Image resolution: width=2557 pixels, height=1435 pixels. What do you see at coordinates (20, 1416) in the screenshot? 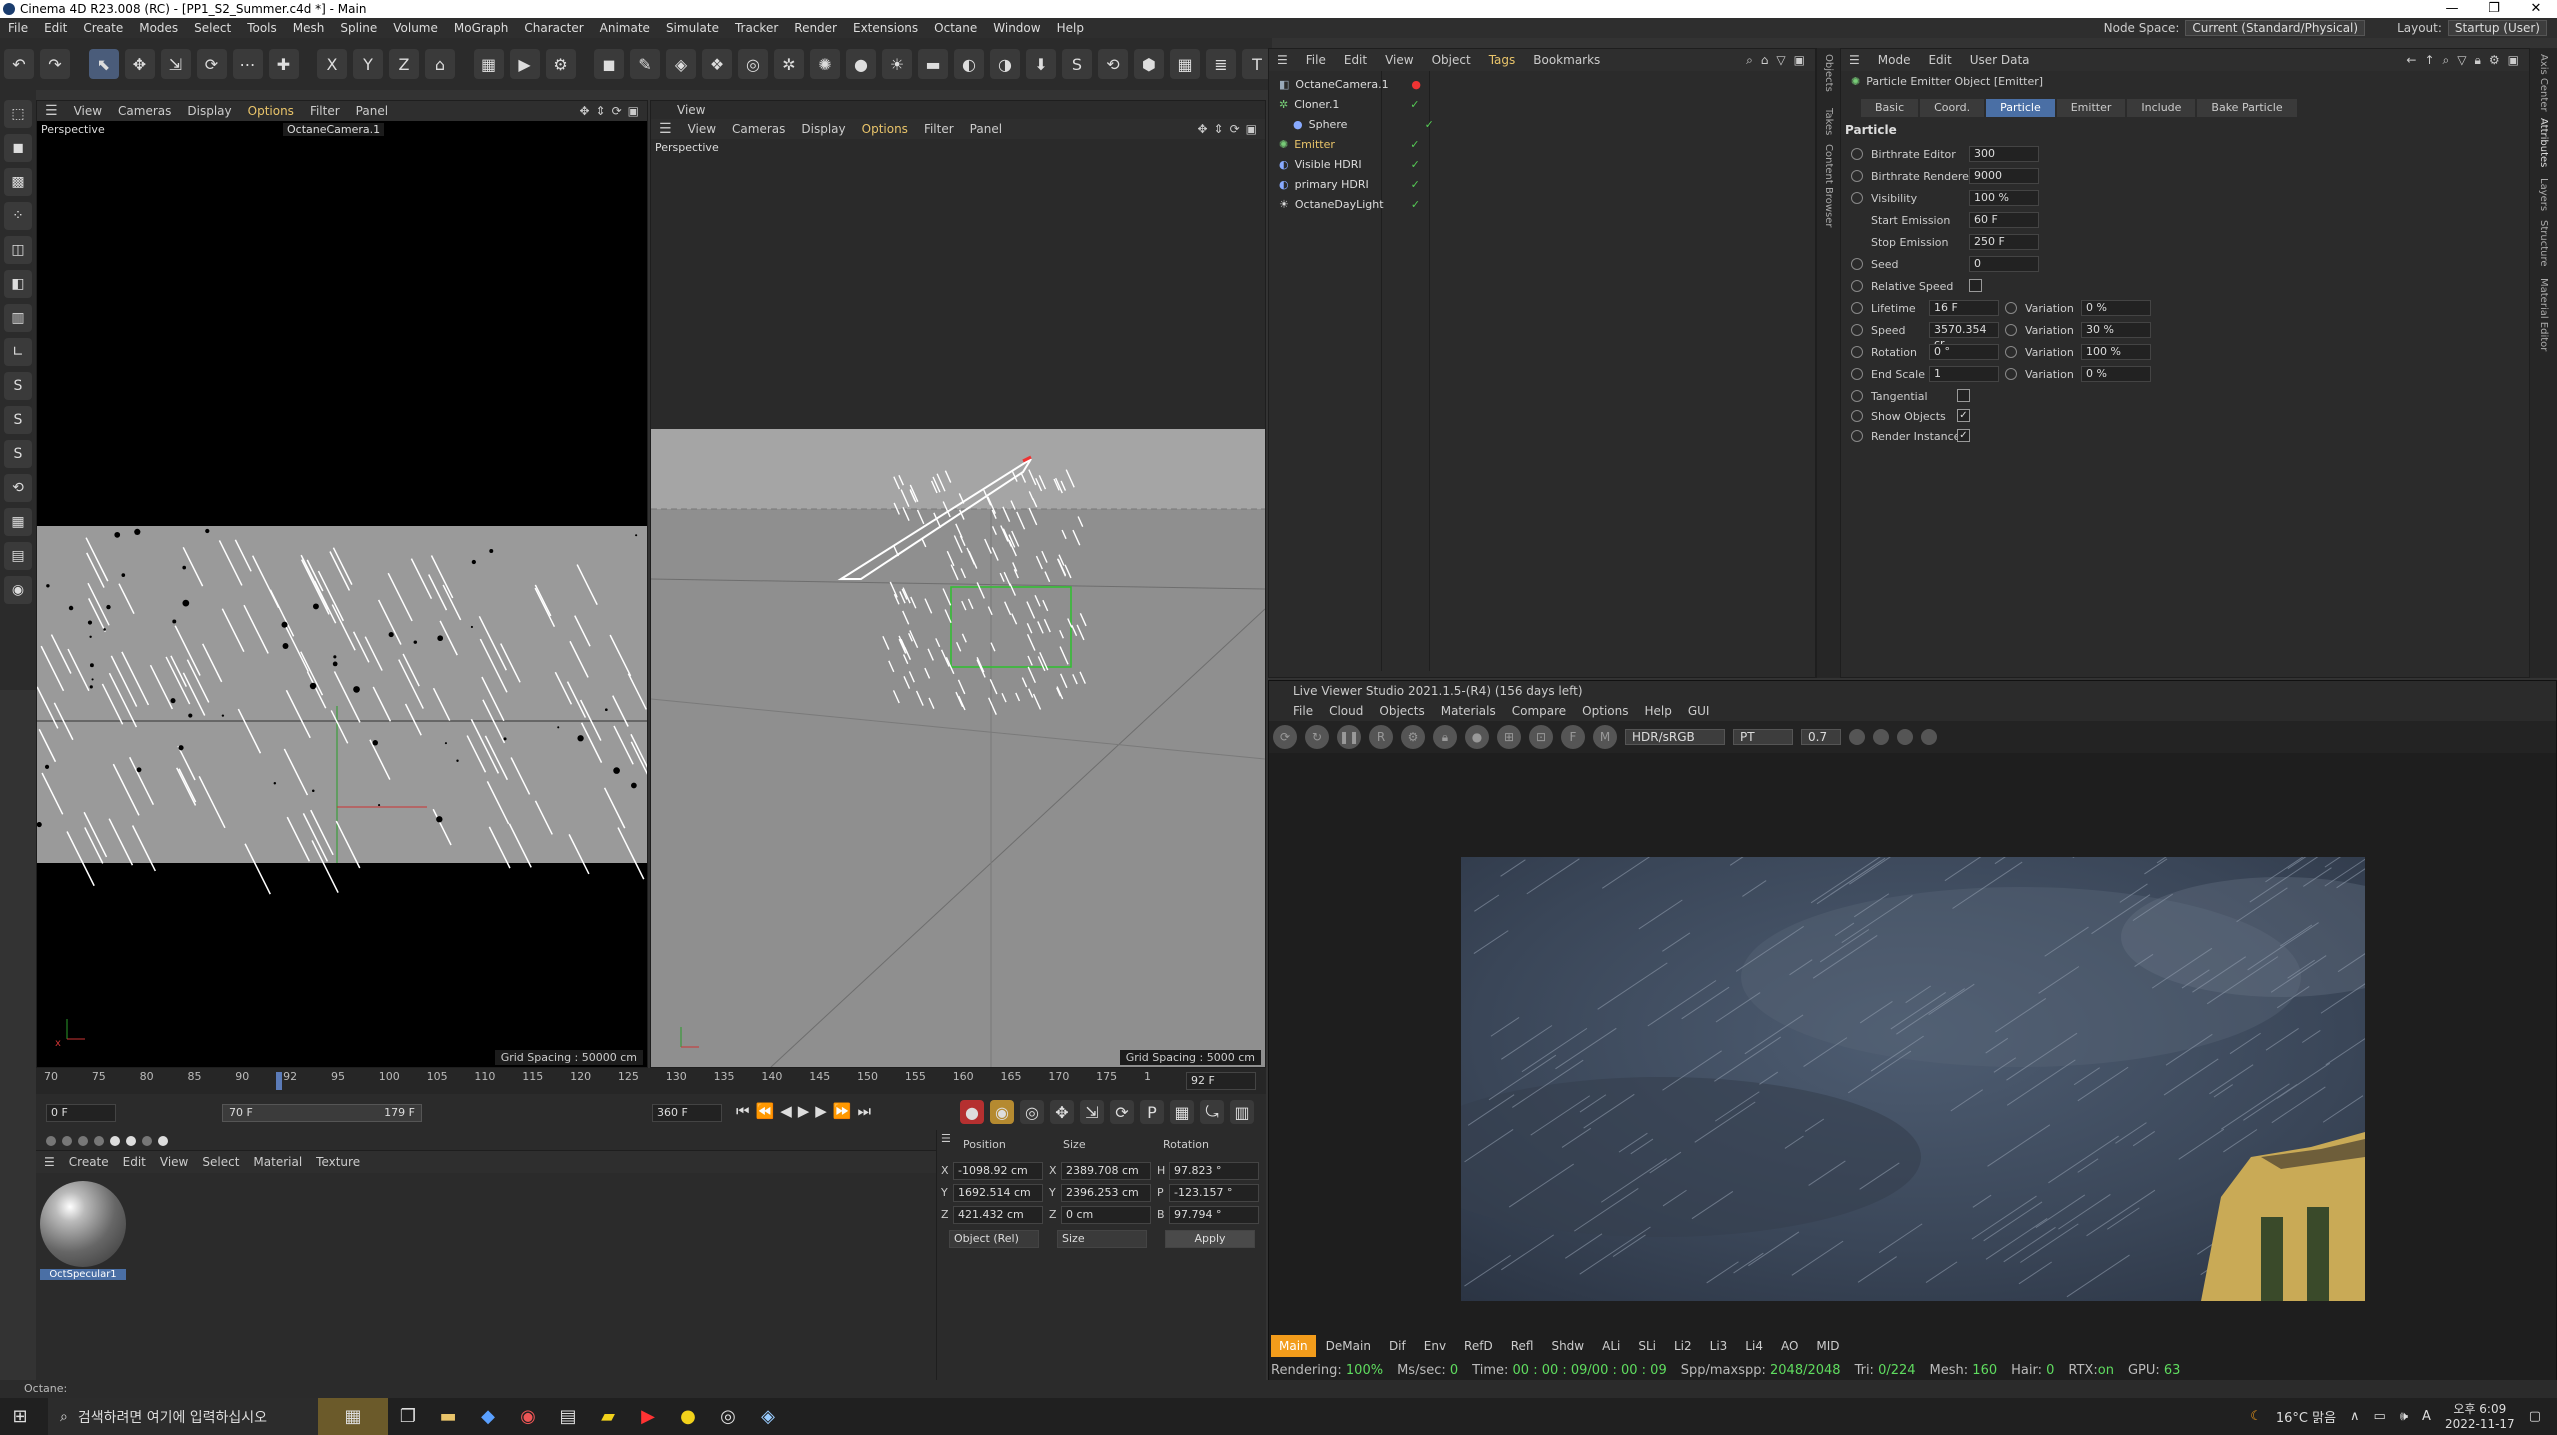
I see `windows-start-icon: ⊞` at bounding box center [20, 1416].